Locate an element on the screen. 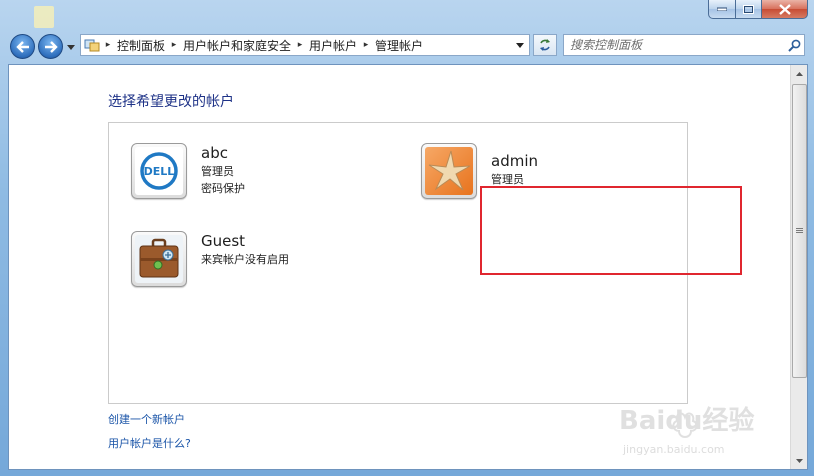 Image resolution: width=814 pixels, height=476 pixels. caption-buttons is located at coordinates (758, 9).